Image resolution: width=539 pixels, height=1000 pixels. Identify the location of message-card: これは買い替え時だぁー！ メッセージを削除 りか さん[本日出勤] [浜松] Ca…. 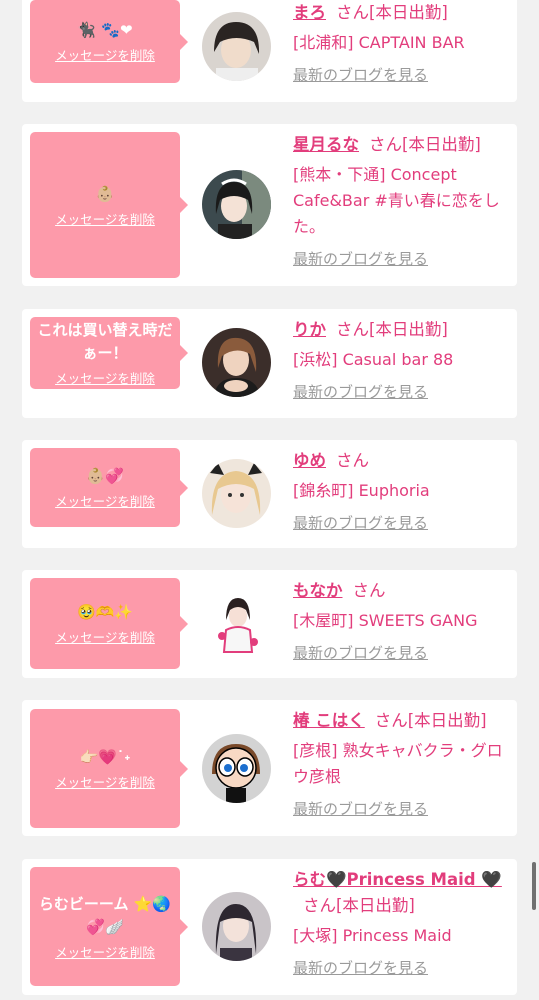
(269, 363).